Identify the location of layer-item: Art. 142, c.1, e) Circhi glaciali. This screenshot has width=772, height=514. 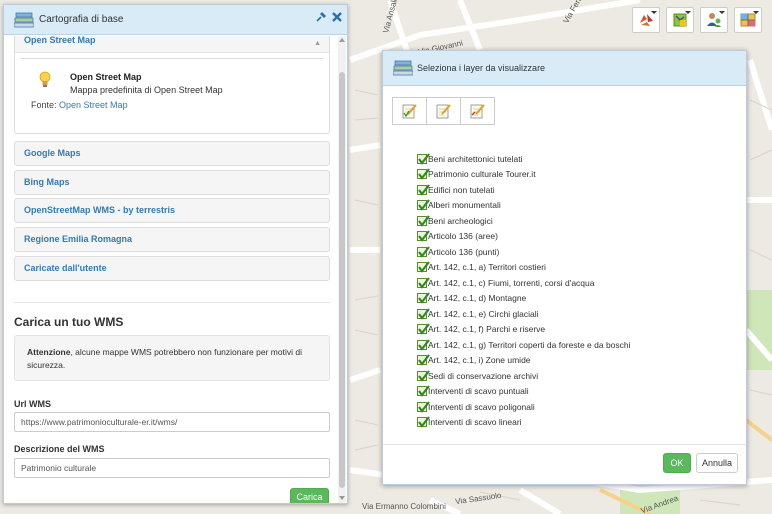
(524, 314).